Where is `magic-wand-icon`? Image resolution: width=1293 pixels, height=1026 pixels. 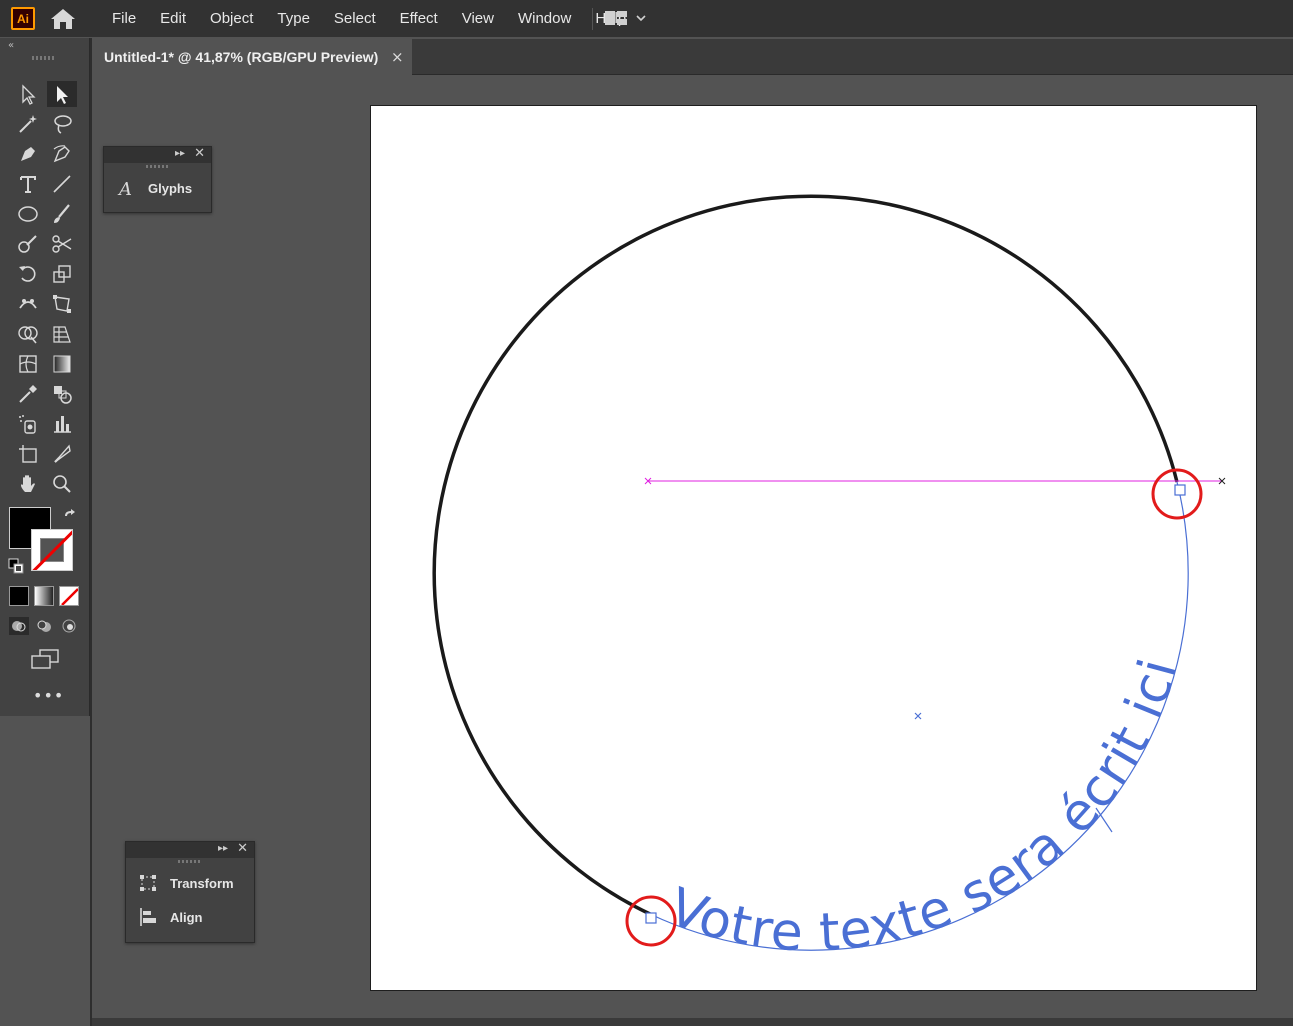 magic-wand-icon is located at coordinates (28, 124).